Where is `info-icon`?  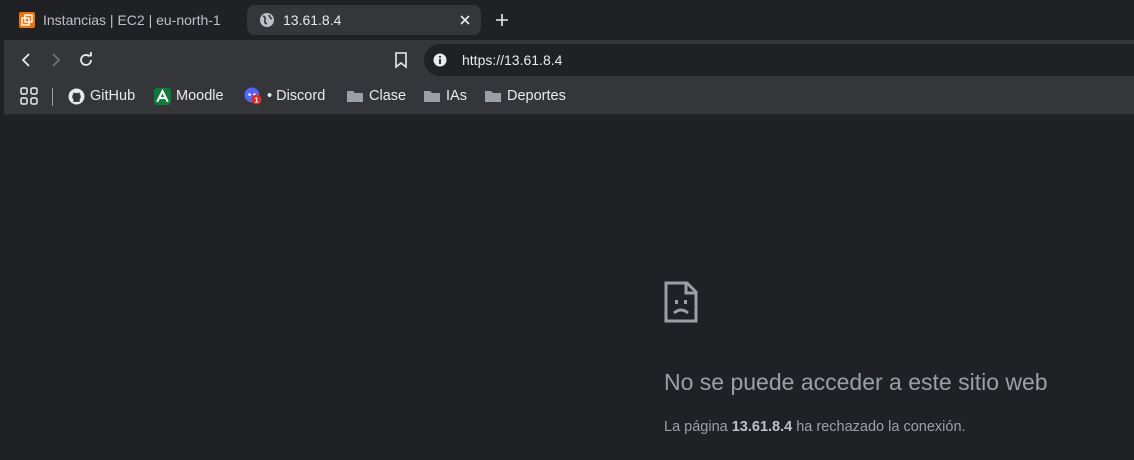 info-icon is located at coordinates (440, 60).